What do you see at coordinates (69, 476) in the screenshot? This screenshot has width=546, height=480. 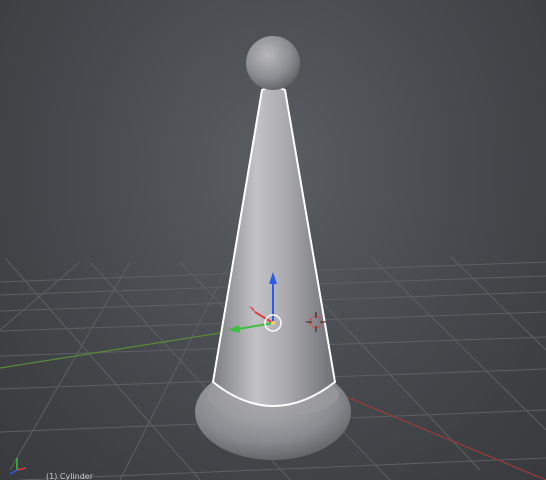 I see `object-info-label: (1) Cylinder` at bounding box center [69, 476].